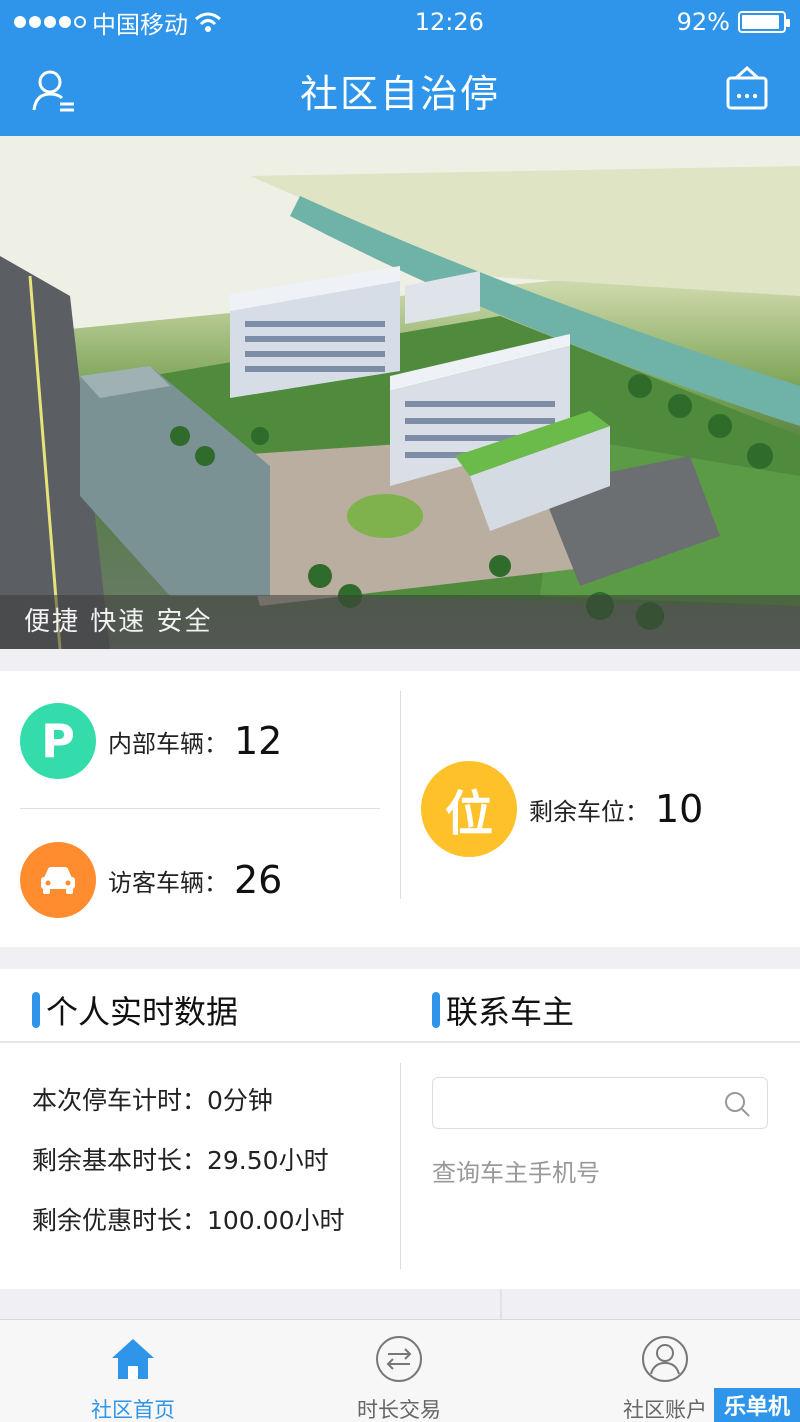 The image size is (800, 1422). Describe the element at coordinates (600, 1103) in the screenshot. I see `owner-phone-search-input` at that location.